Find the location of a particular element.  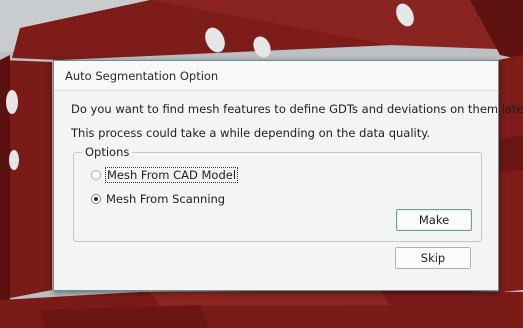

option-label: Mesh From Scanning is located at coordinates (165, 199).